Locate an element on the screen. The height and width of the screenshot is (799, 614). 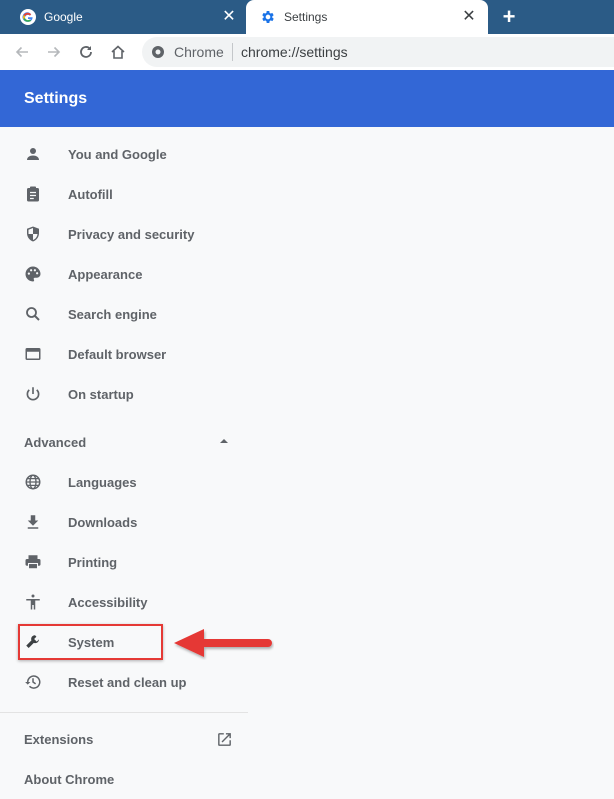
tab-google: Google ✕ is located at coordinates (124, 17).